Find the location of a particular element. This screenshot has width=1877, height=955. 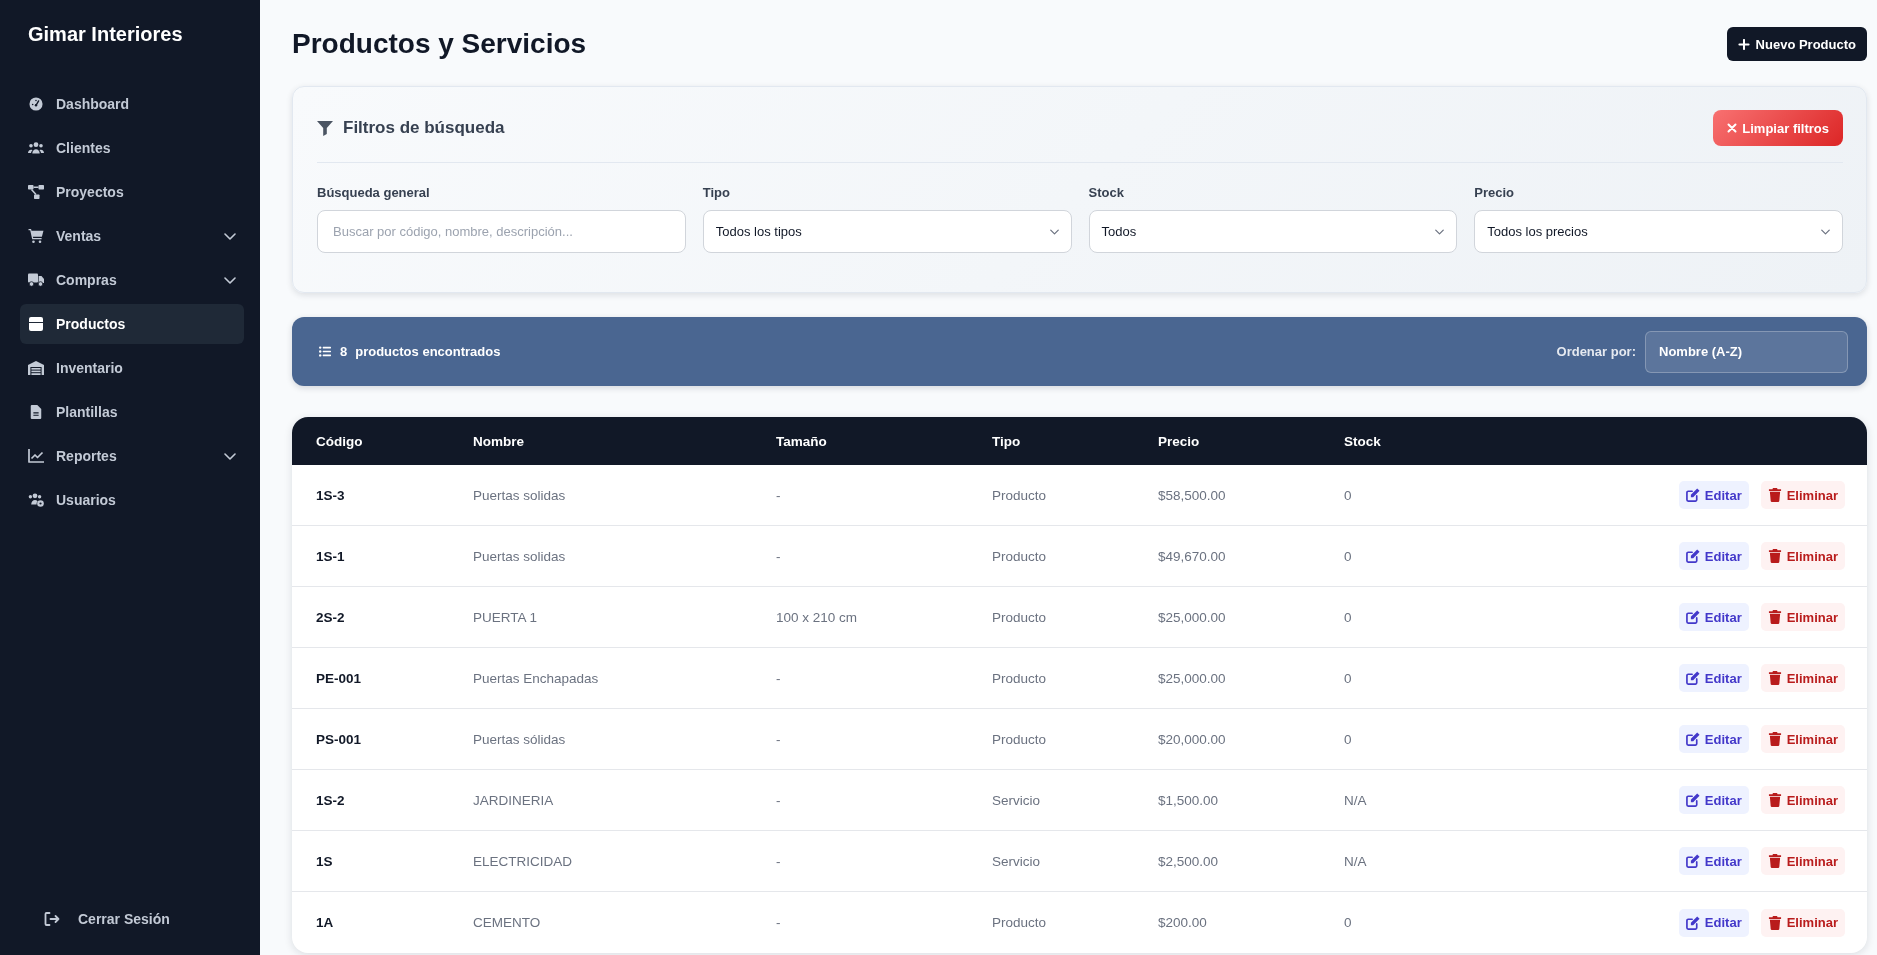

table-cell-text: ELECTRICIDAD is located at coordinates (523, 861).